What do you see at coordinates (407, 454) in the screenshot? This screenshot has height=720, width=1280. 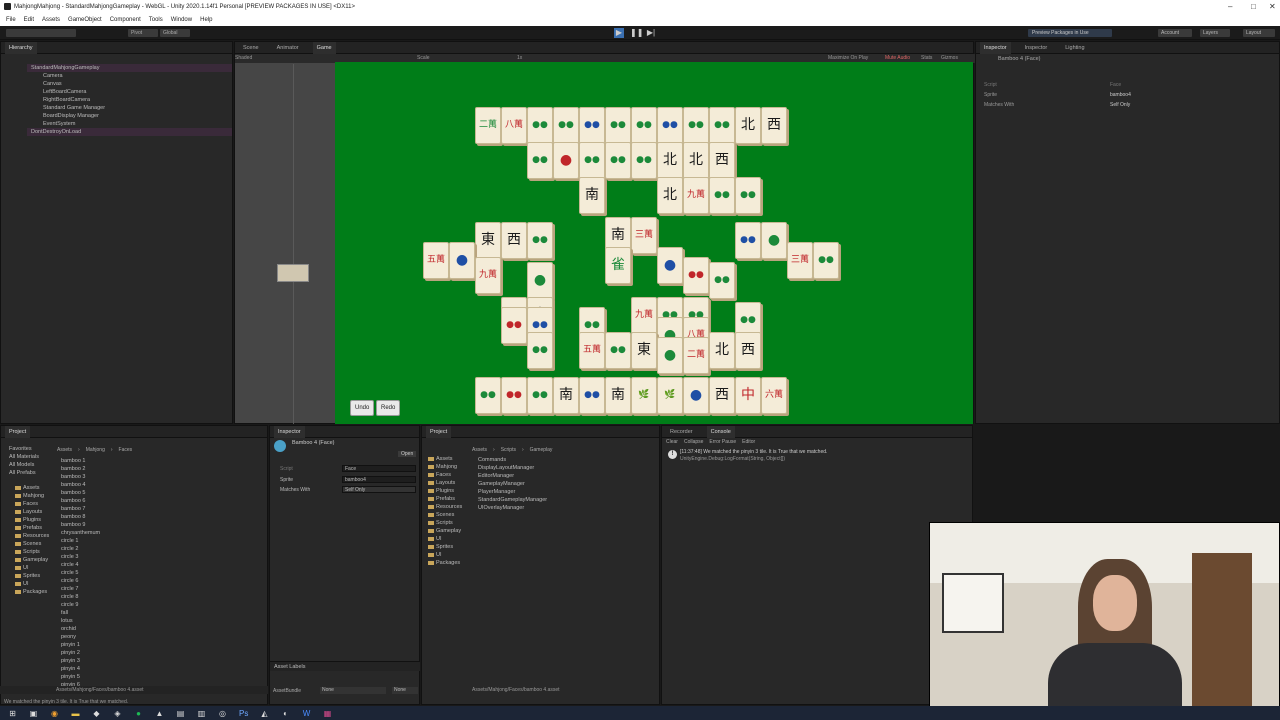 I see `open-button: Open` at bounding box center [407, 454].